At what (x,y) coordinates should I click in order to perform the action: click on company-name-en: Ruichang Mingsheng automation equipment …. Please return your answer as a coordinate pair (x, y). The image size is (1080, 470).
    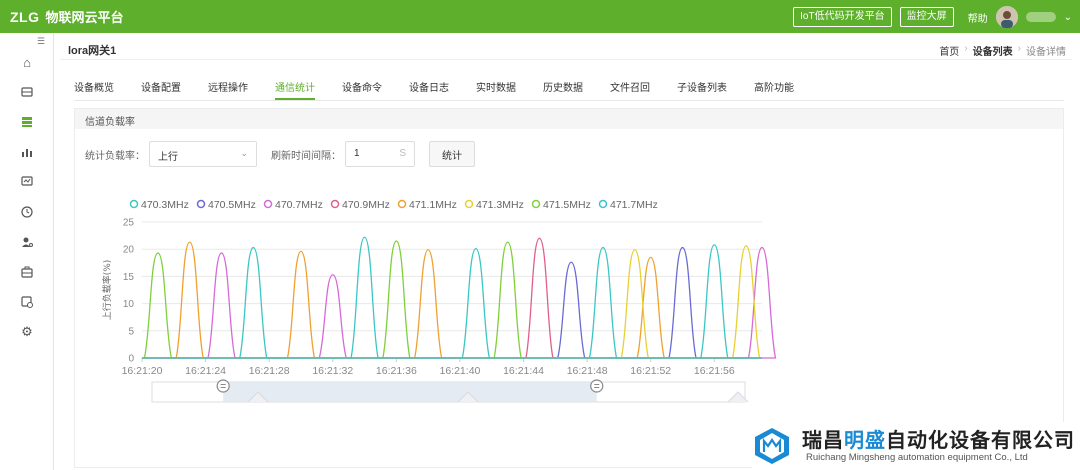
    Looking at the image, I should click on (917, 457).